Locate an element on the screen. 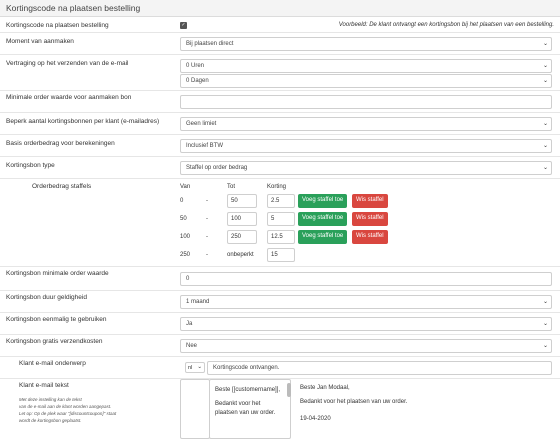 Image resolution: width=560 pixels, height=445 pixels. enable-label: Kortingscode na plaatsen bestelling is located at coordinates (57, 25).